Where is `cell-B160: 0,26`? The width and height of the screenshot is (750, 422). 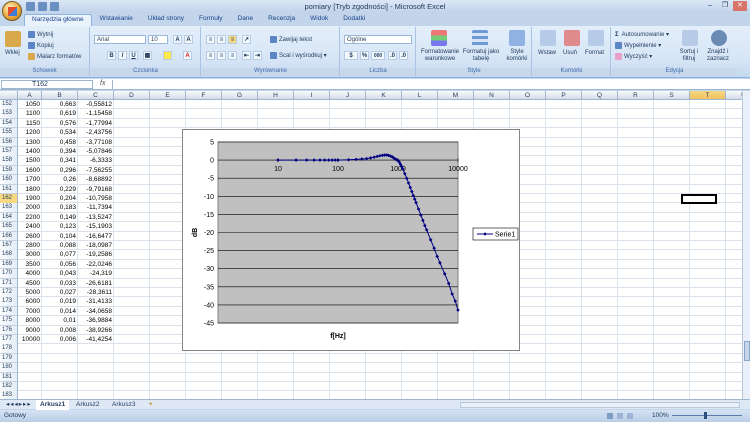 cell-B160: 0,26 is located at coordinates (60, 180).